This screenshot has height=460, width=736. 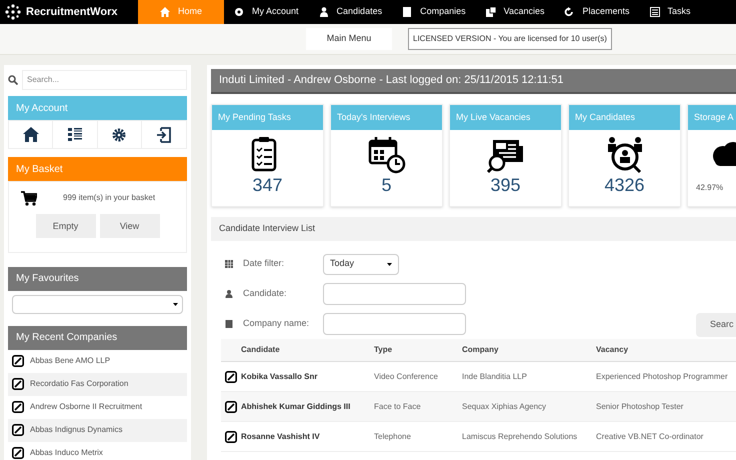 What do you see at coordinates (716, 325) in the screenshot?
I see `find-button: Searc` at bounding box center [716, 325].